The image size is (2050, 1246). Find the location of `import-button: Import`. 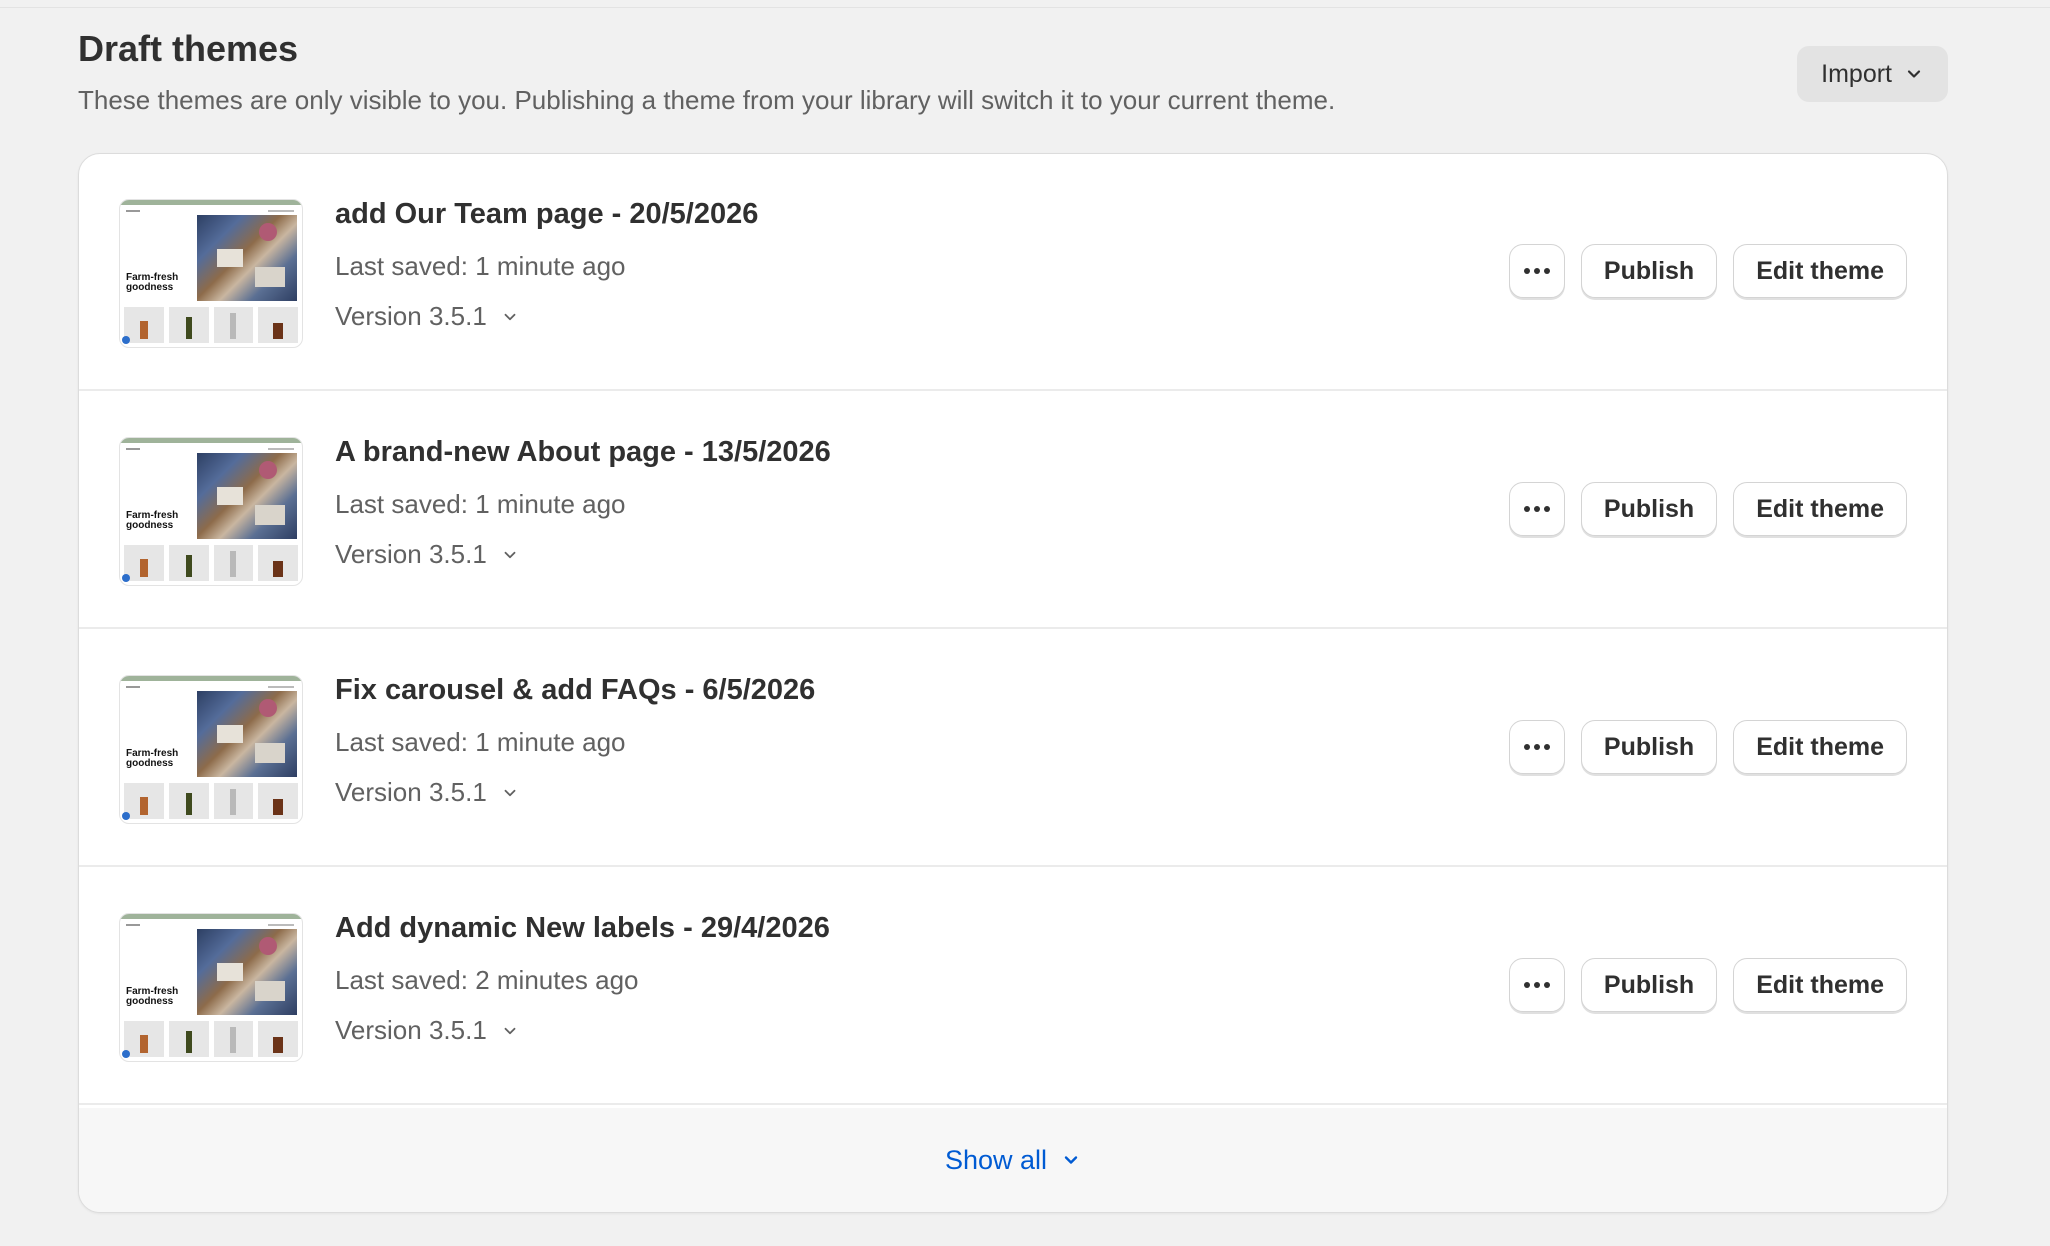

import-button: Import is located at coordinates (1872, 74).